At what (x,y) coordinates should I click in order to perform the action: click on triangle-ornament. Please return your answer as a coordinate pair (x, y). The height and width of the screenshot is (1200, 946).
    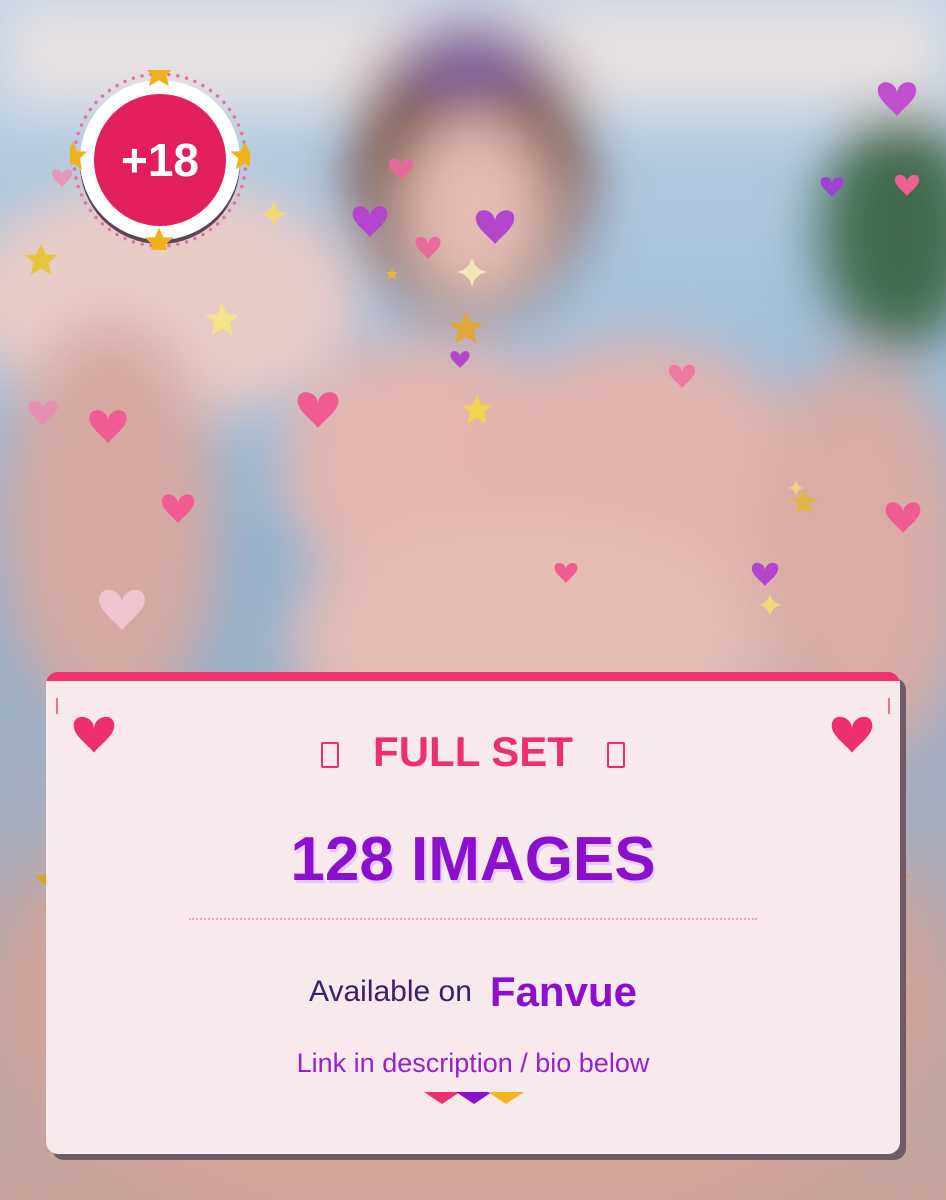
    Looking at the image, I should click on (474, 1098).